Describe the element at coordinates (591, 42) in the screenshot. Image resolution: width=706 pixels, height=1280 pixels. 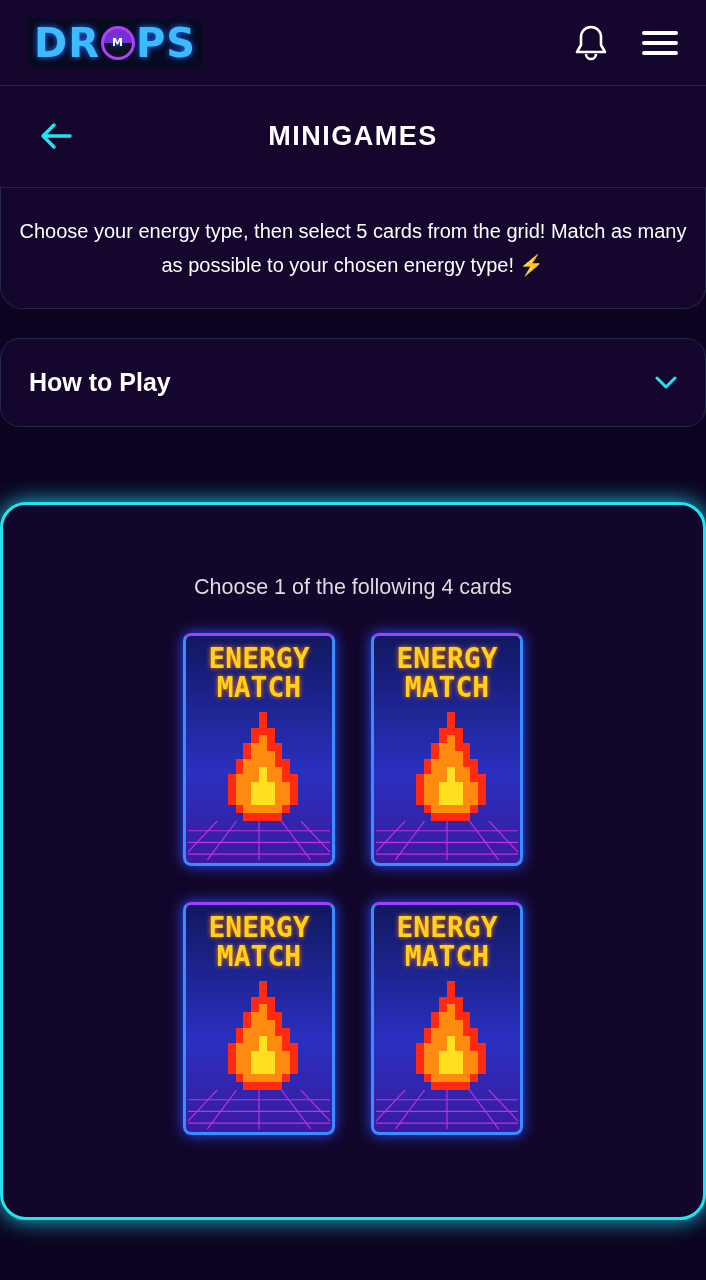
I see `notification-bell-icon` at that location.